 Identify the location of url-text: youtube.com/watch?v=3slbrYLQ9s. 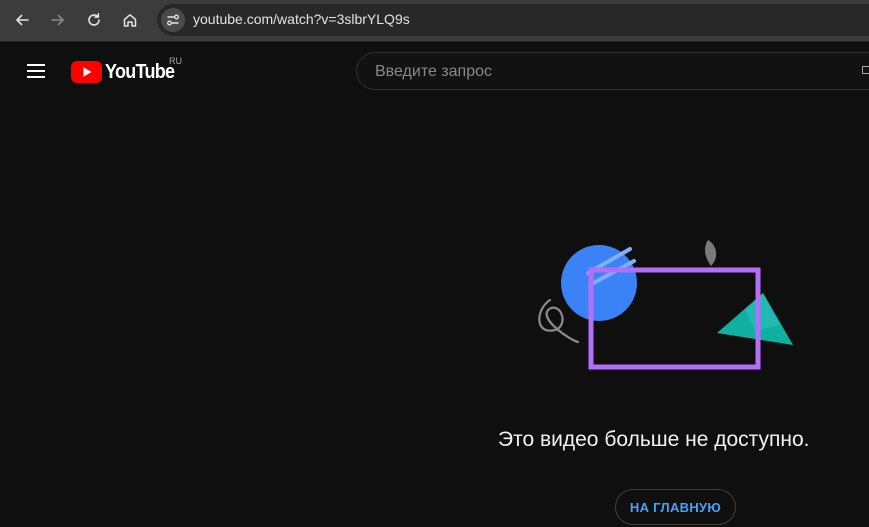
(301, 19).